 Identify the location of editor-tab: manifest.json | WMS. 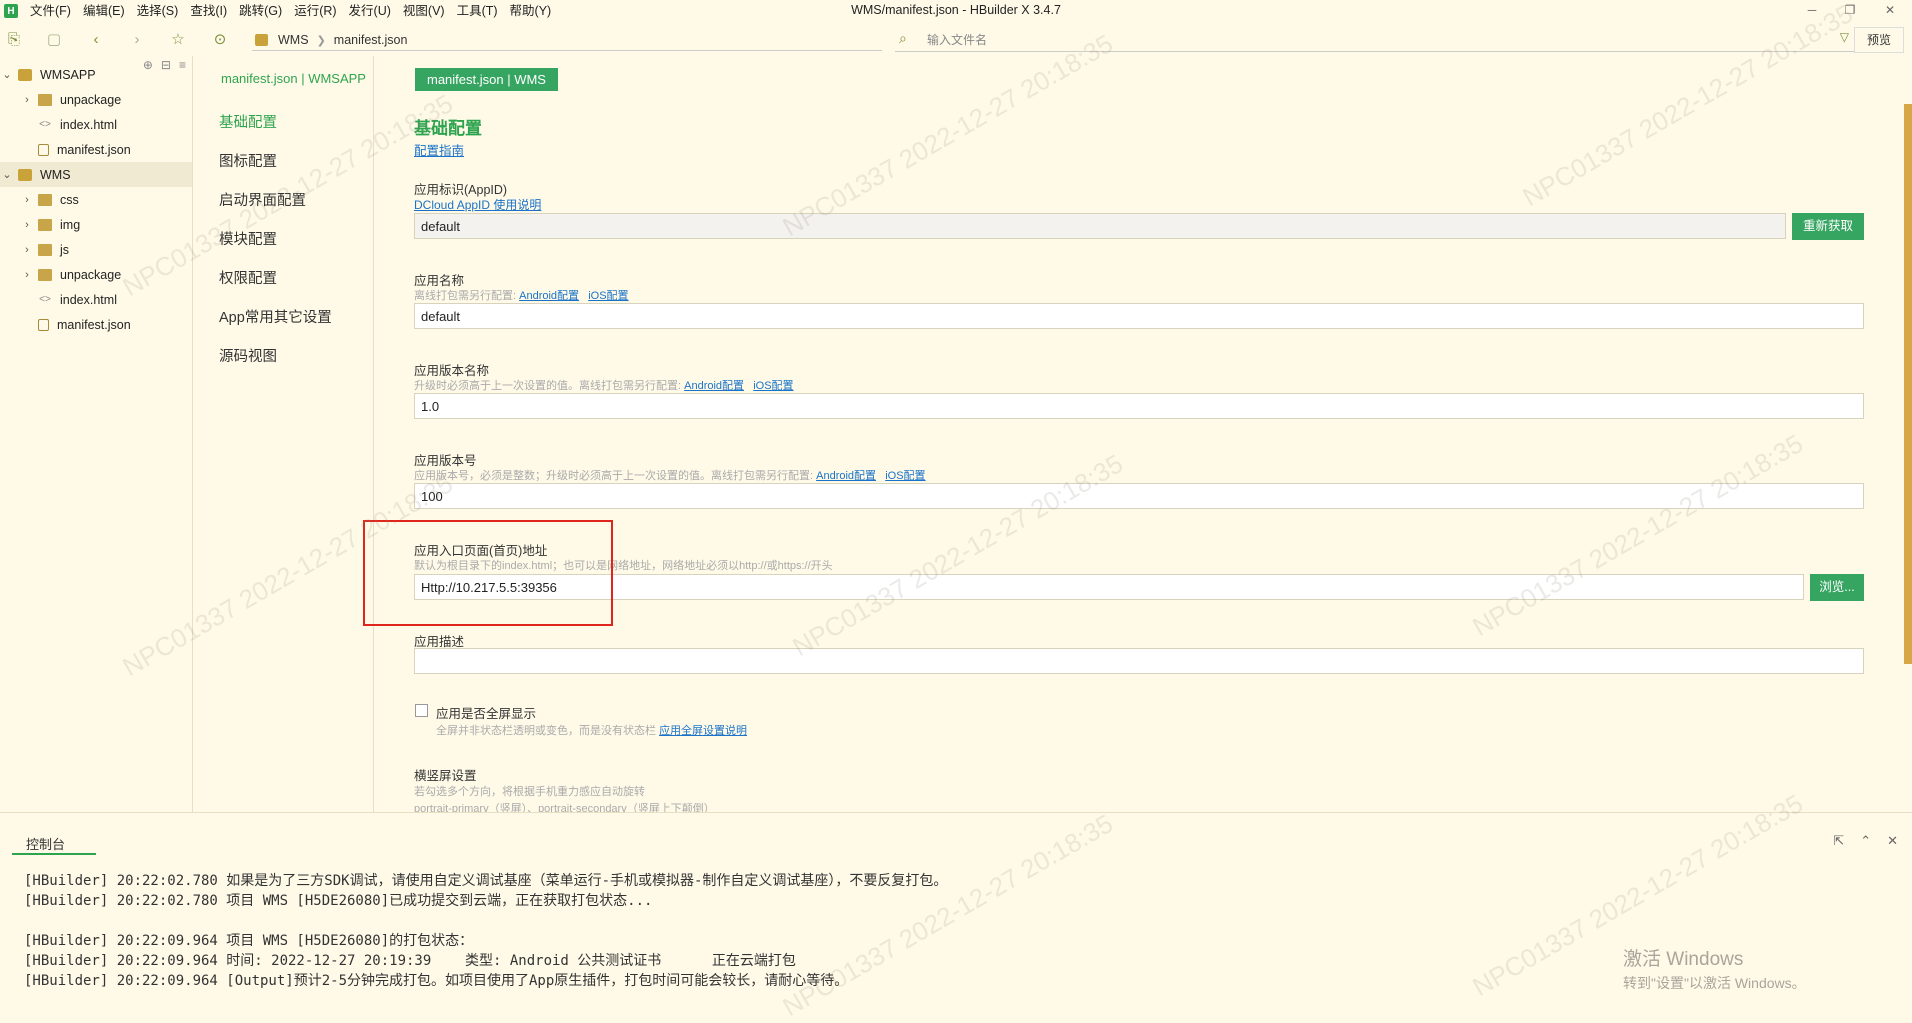
(486, 79).